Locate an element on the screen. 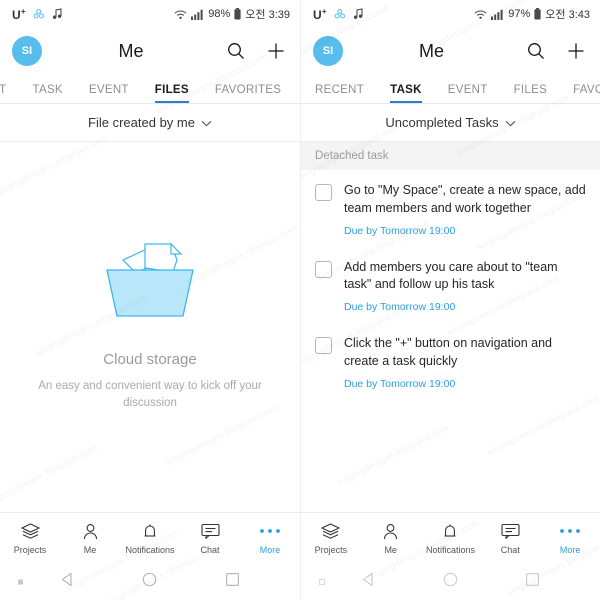 The image size is (600, 600). empty-state-title: Cloud storage is located at coordinates (150, 359).